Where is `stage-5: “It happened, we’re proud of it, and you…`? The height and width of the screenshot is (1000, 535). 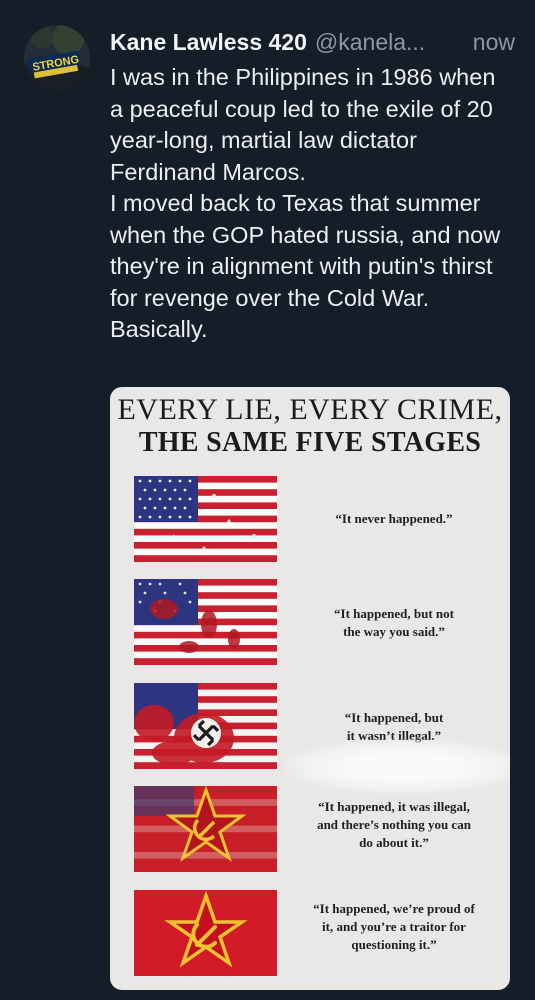 stage-5: “It happened, we’re proud of it, and you… is located at coordinates (310, 936).